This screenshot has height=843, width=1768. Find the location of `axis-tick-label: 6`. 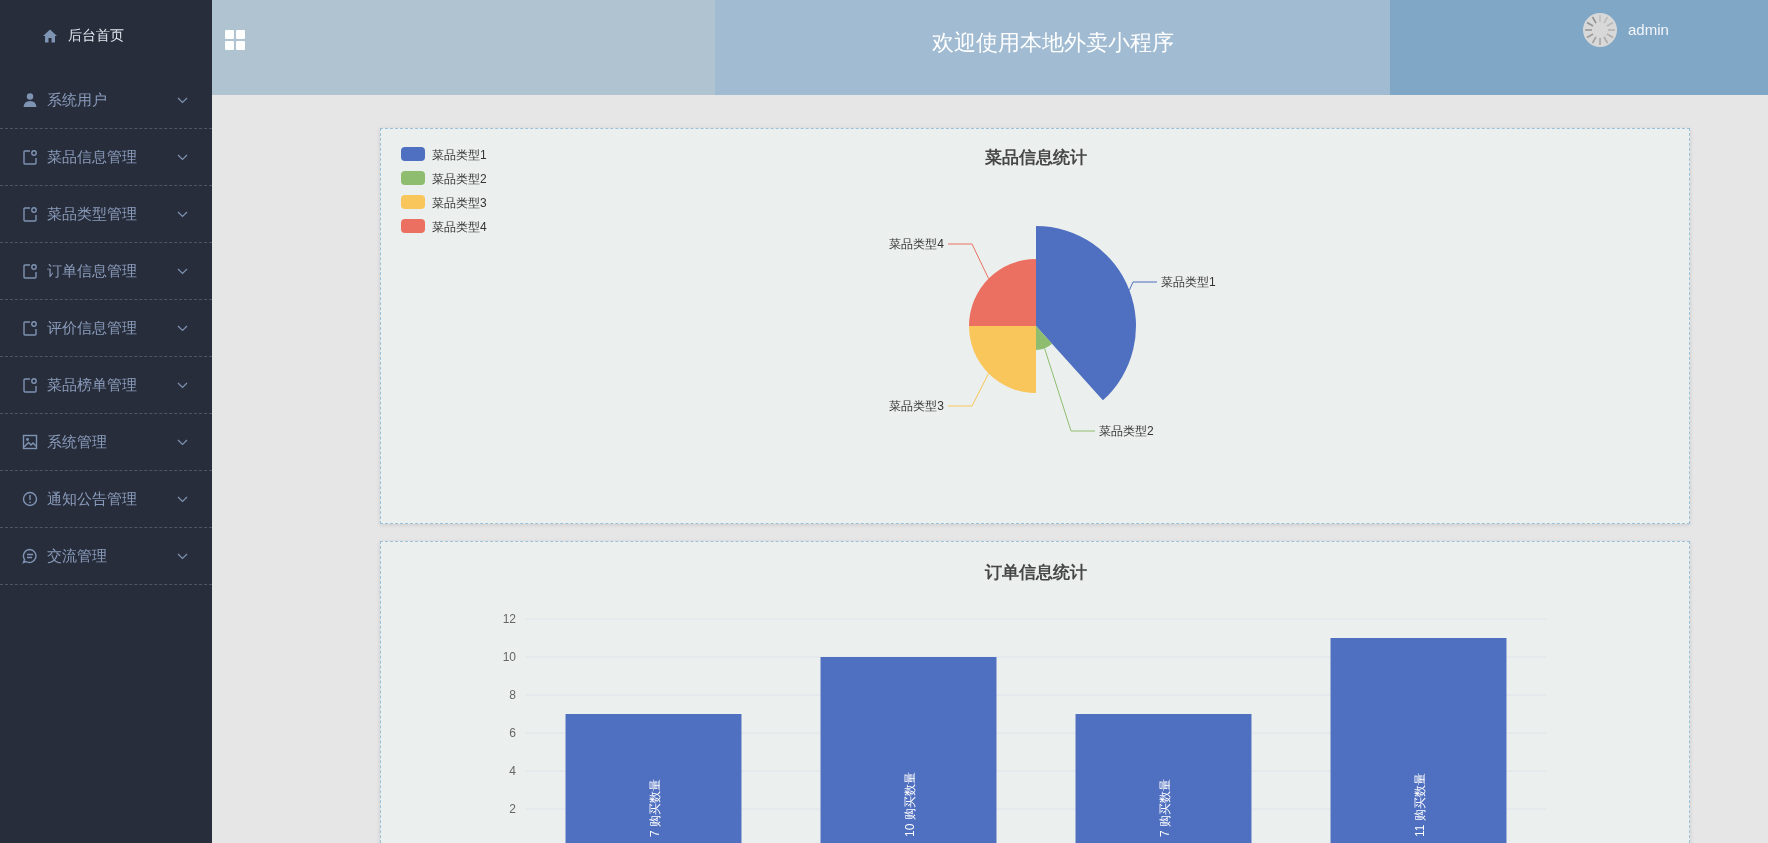

axis-tick-label: 6 is located at coordinates (512, 733).